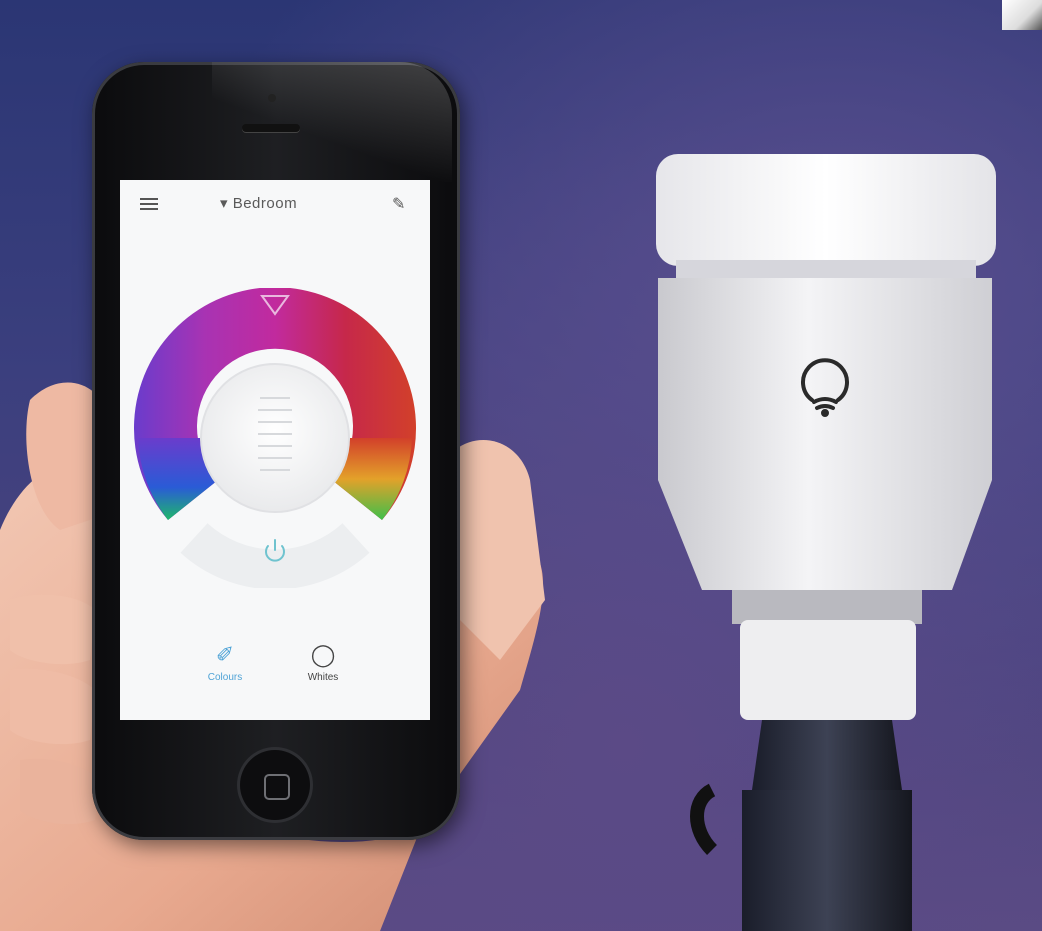  What do you see at coordinates (1022, 15) in the screenshot?
I see `page-corner` at bounding box center [1022, 15].